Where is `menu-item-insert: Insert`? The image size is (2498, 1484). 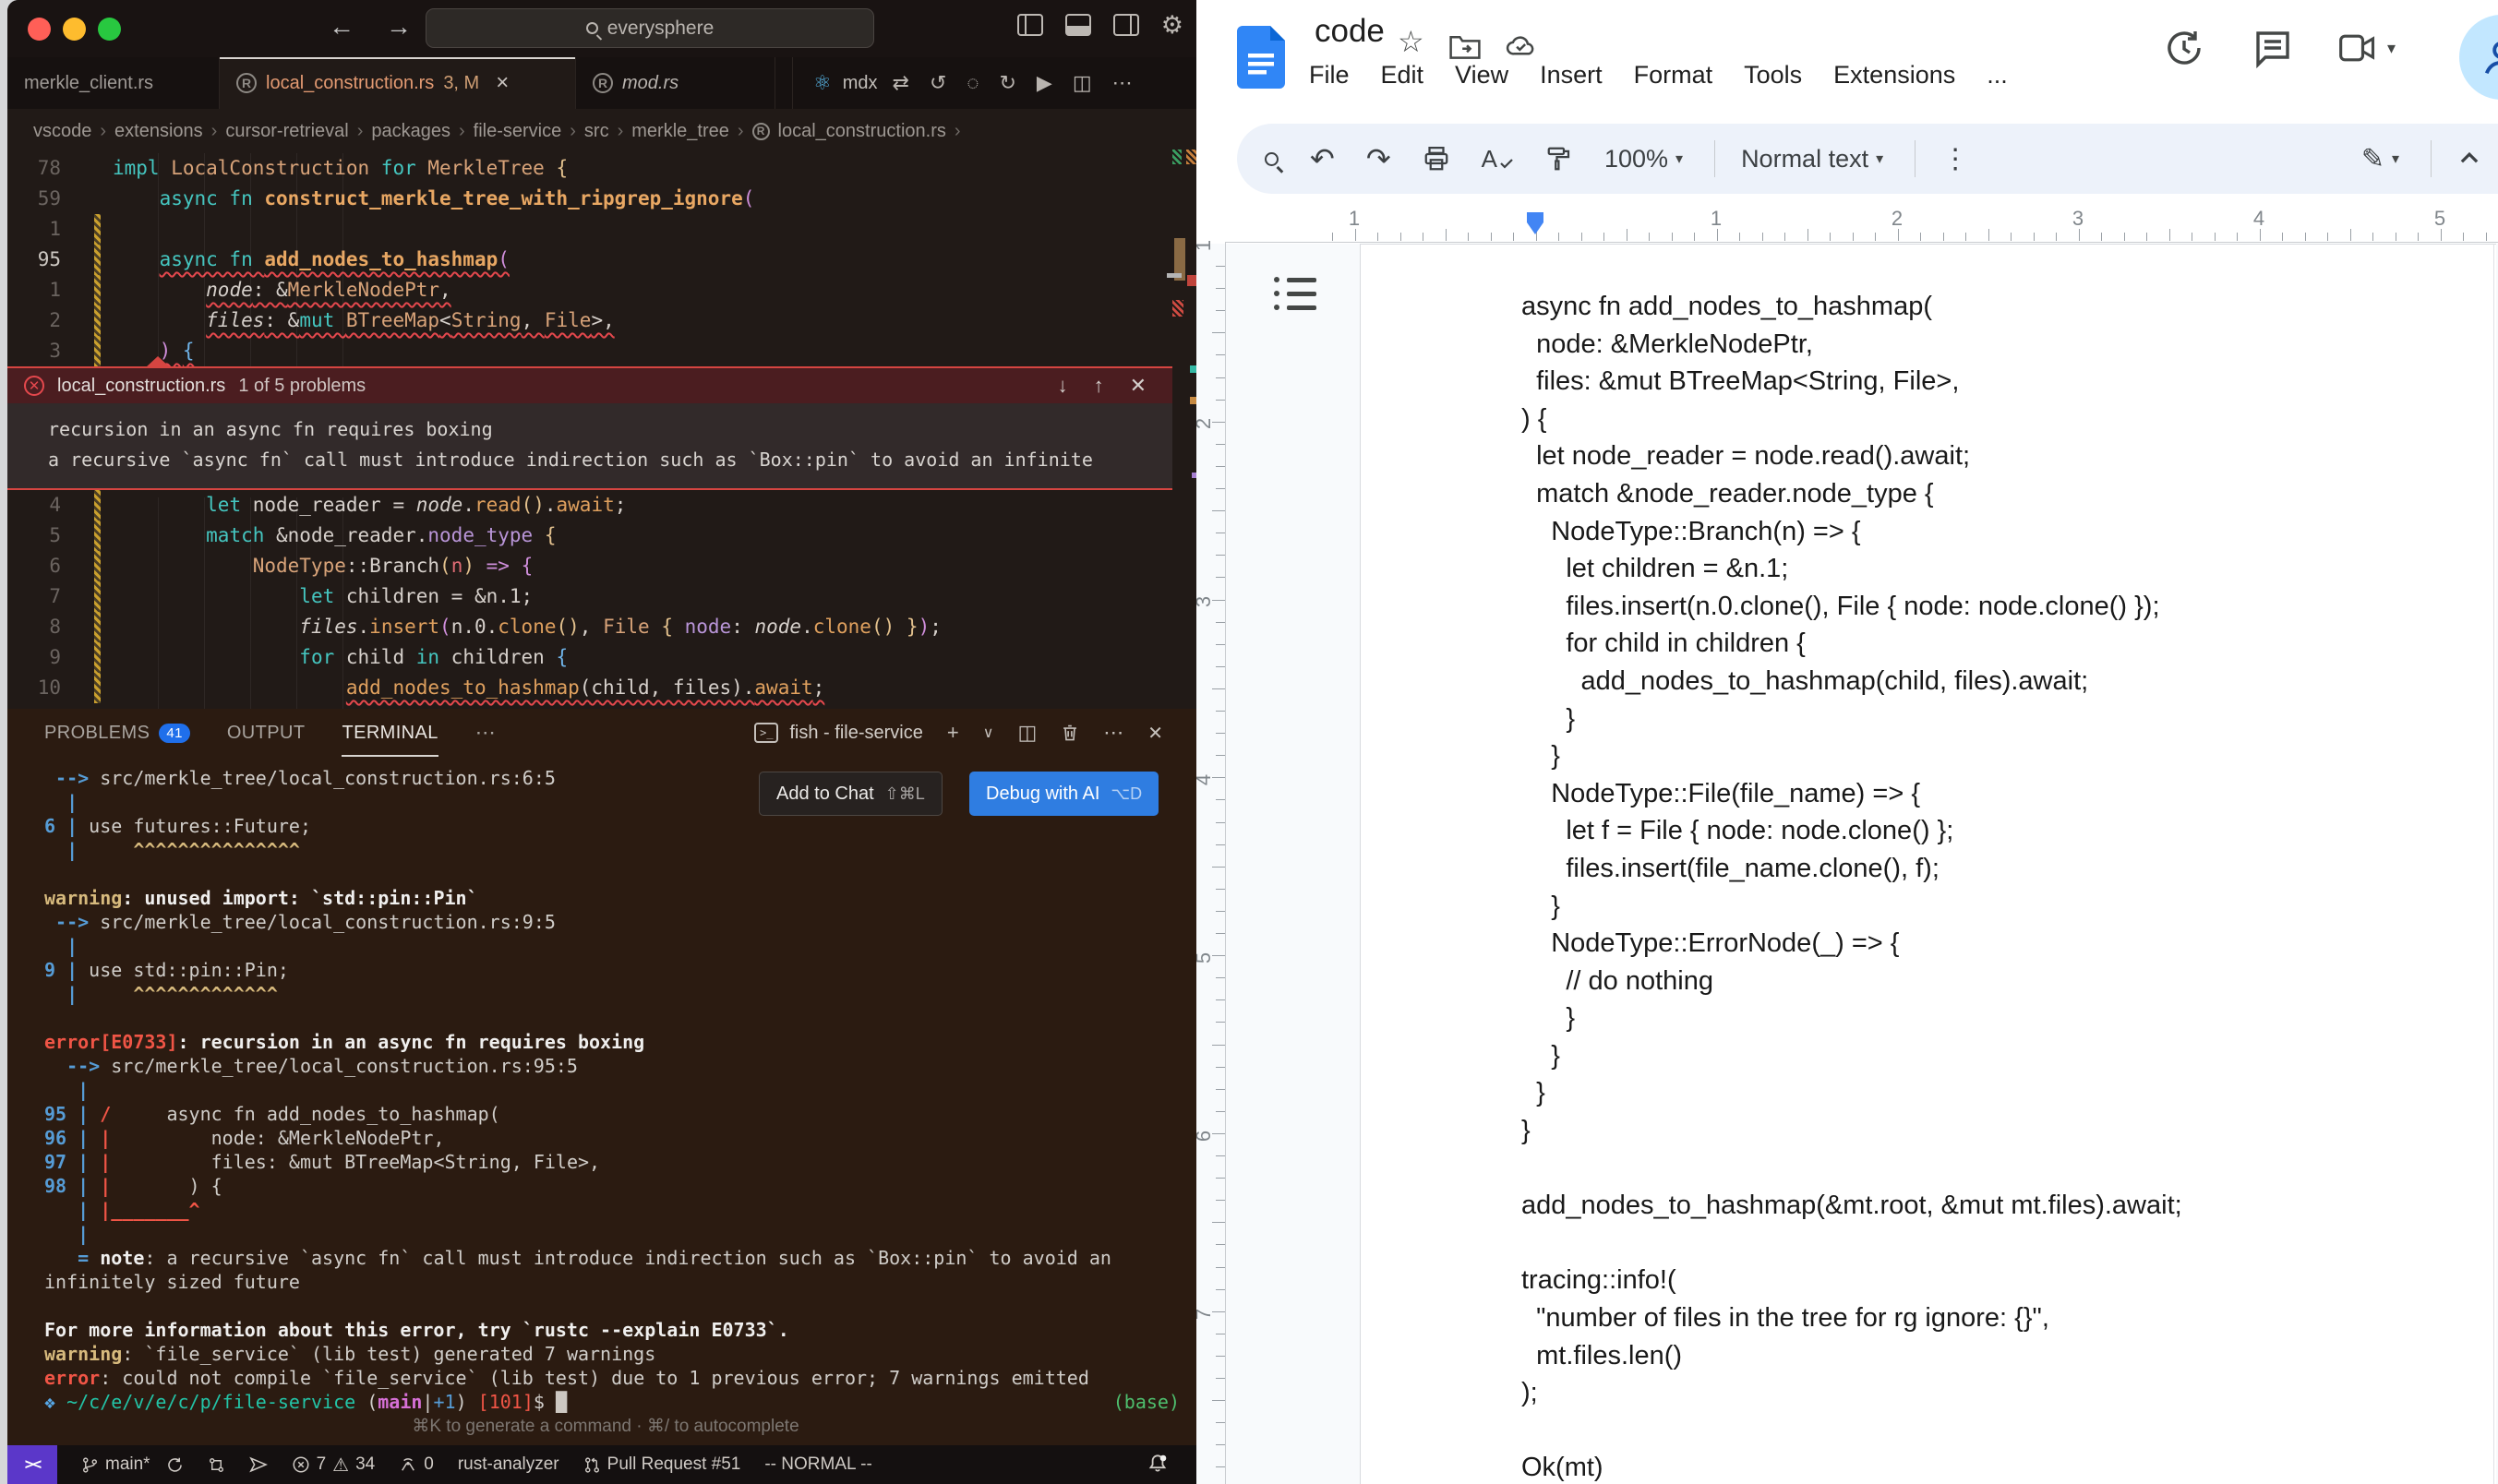
menu-item-insert: Insert is located at coordinates (1571, 75).